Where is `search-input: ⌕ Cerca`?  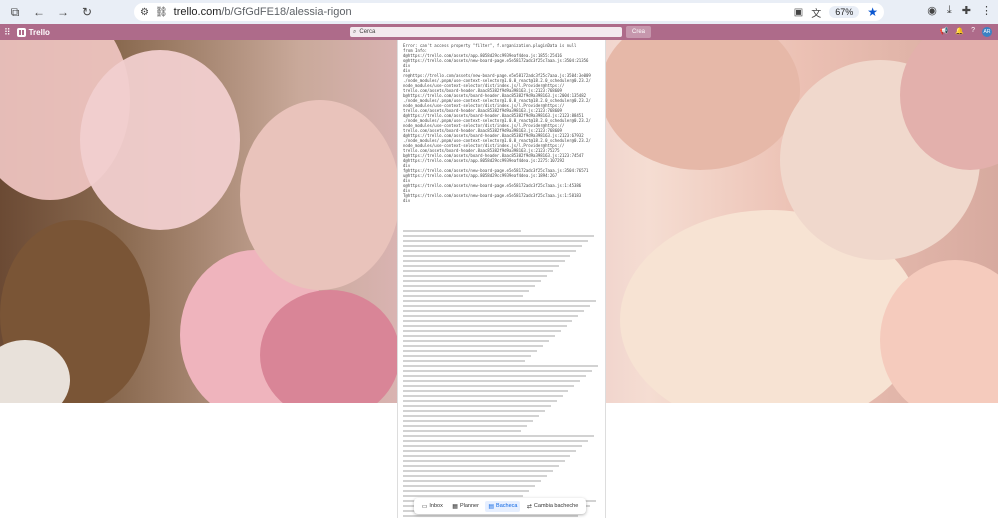 search-input: ⌕ Cerca is located at coordinates (486, 32).